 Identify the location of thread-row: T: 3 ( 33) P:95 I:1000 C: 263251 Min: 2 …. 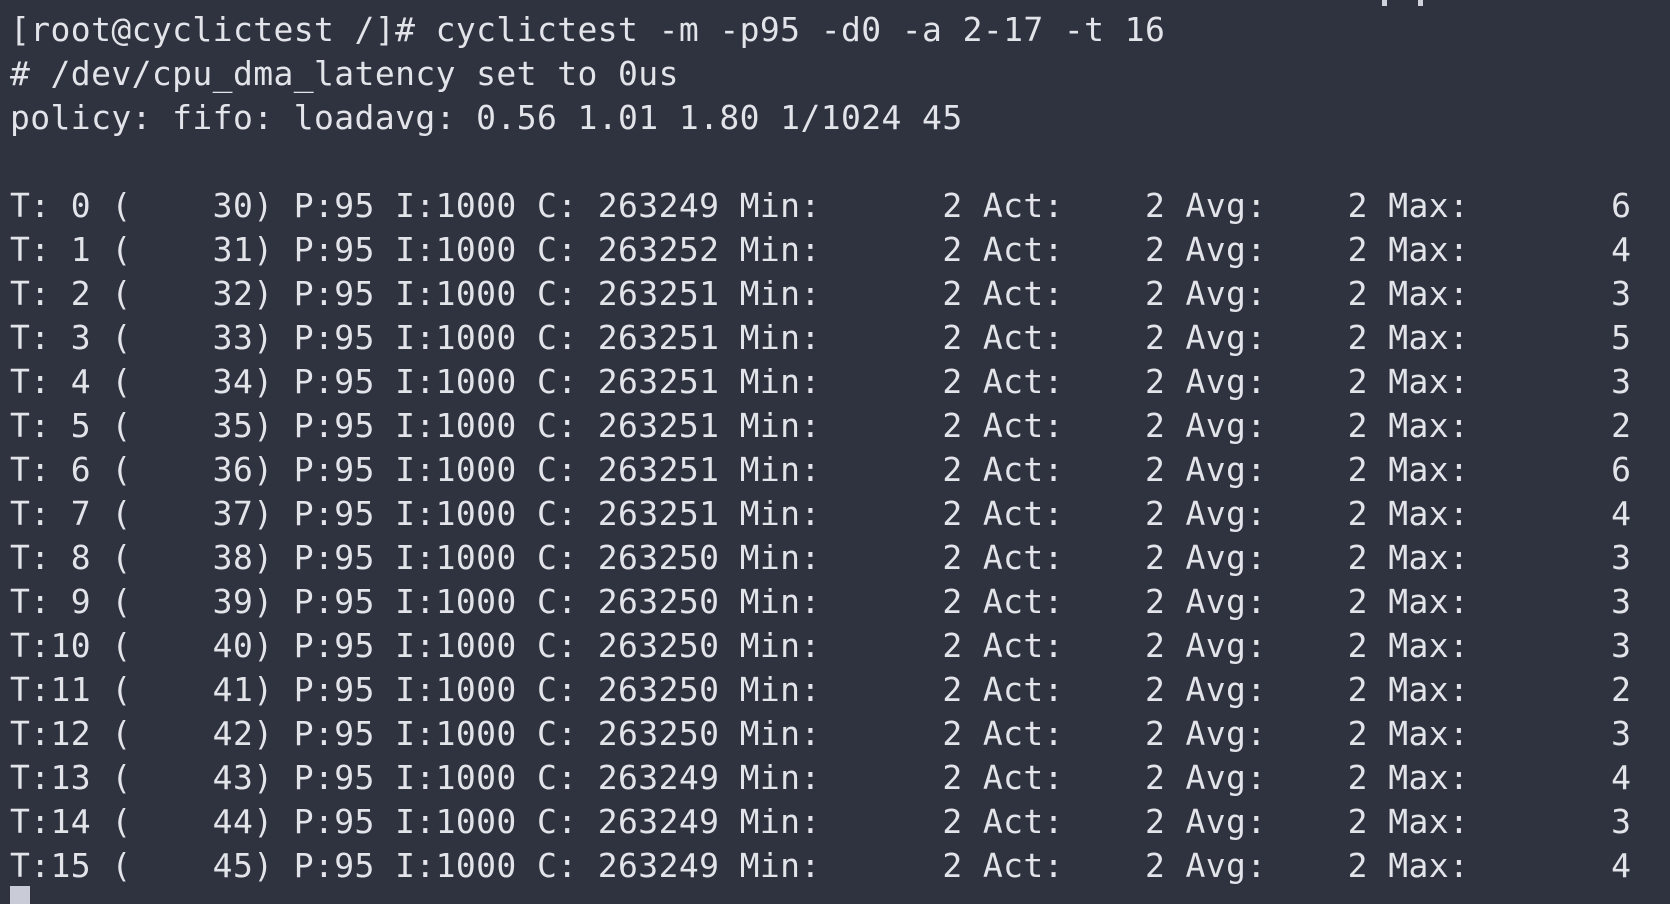
(821, 337).